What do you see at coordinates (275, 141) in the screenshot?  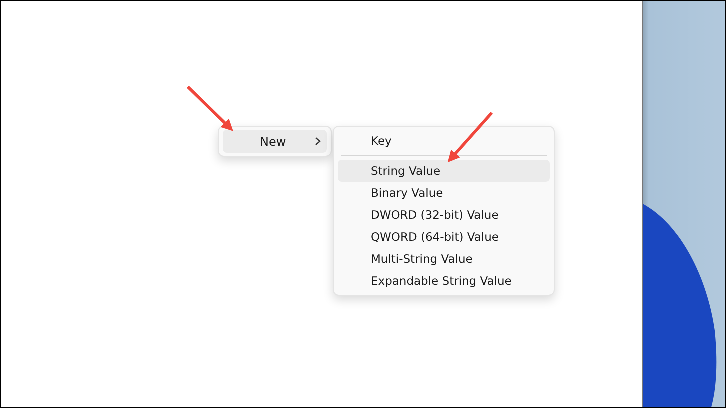 I see `menu-item: New` at bounding box center [275, 141].